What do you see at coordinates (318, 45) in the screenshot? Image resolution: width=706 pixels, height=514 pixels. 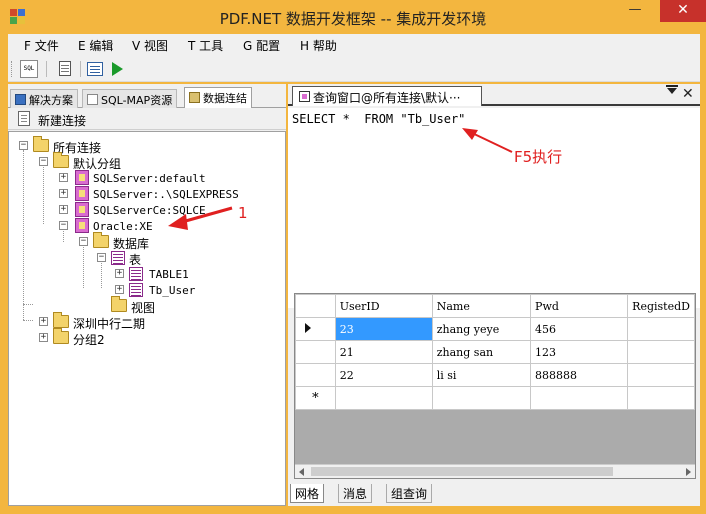 I see `menu-help: H 帮助` at bounding box center [318, 45].